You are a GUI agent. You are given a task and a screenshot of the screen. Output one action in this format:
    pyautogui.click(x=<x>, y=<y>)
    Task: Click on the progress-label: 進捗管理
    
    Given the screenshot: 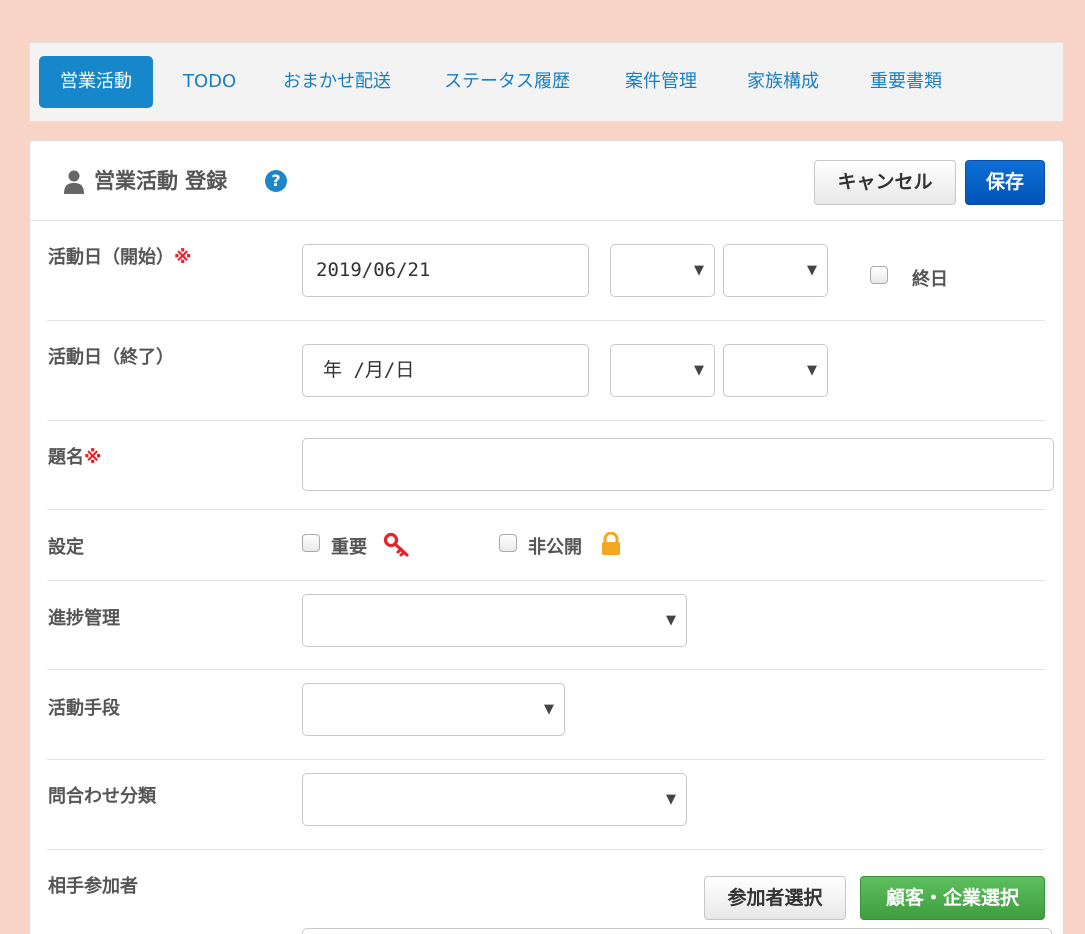 What is the action you would take?
    pyautogui.click(x=84, y=618)
    